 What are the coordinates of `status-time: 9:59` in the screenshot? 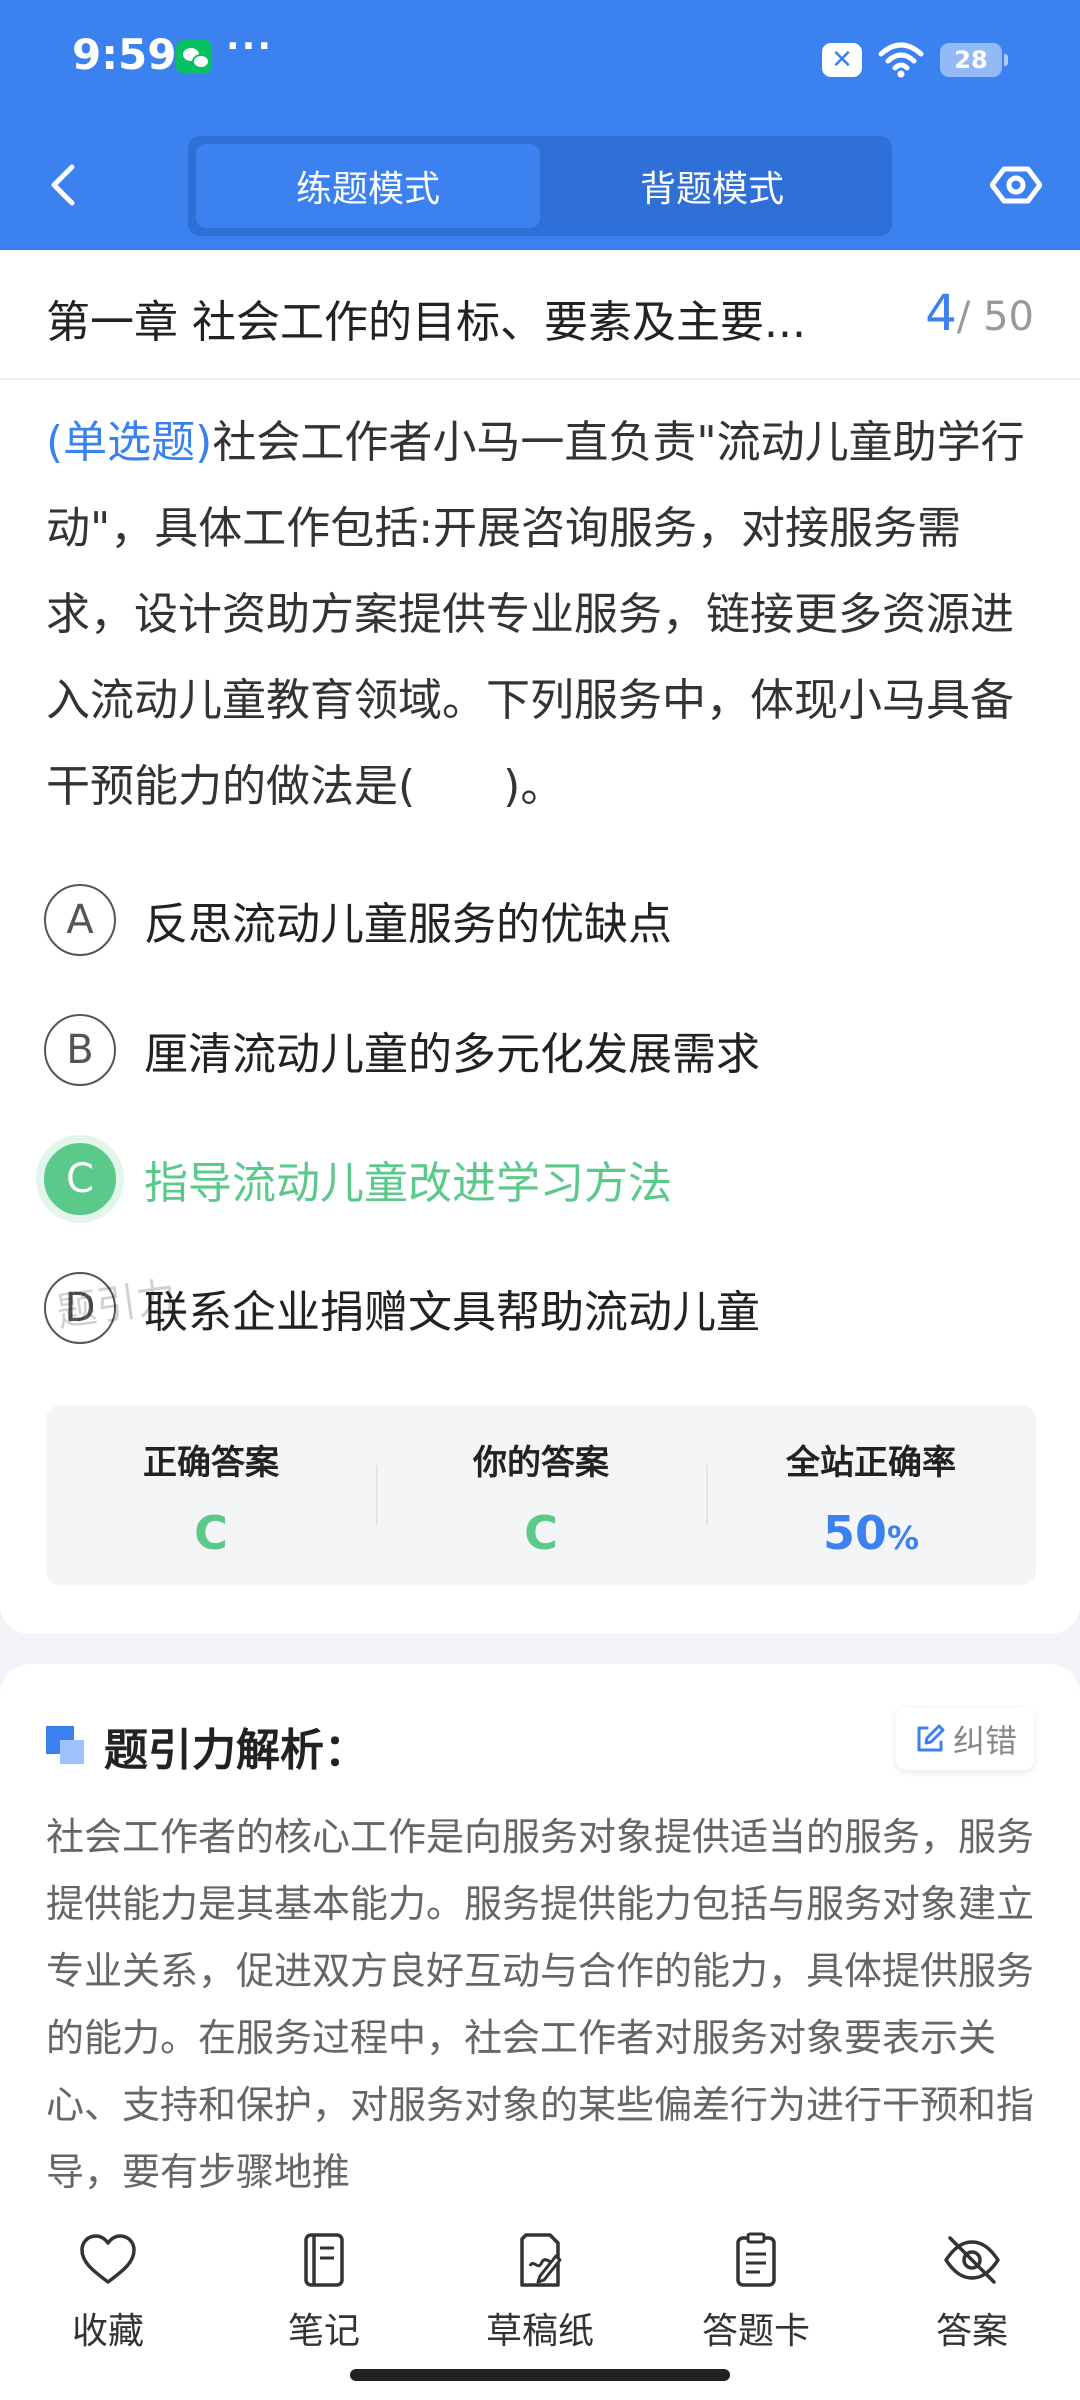 It's located at (124, 54).